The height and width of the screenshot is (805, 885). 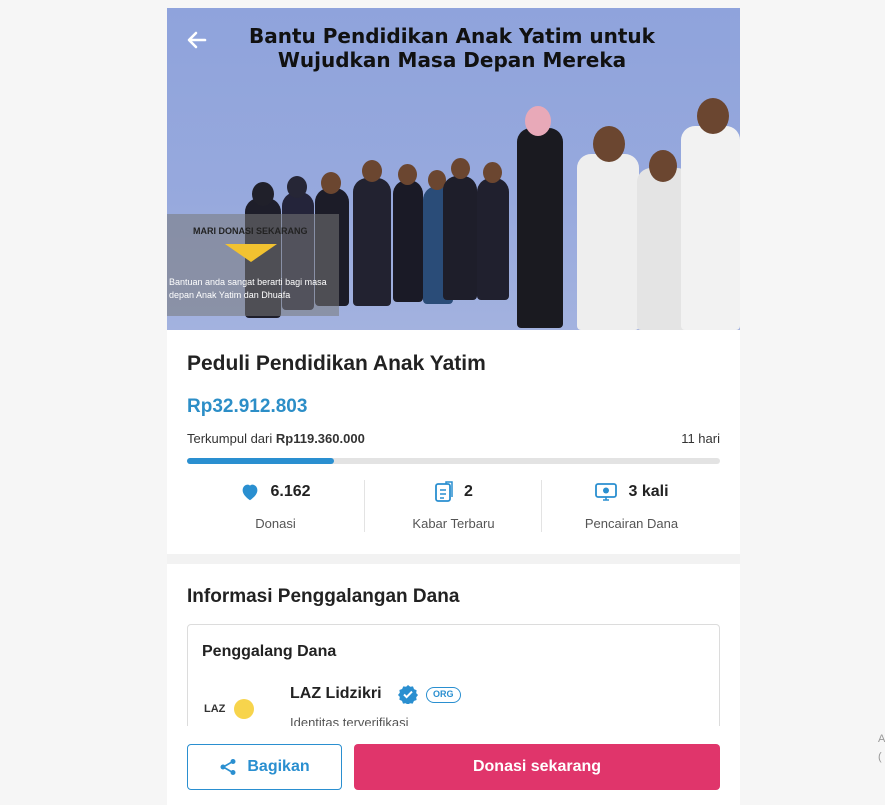 I want to click on stat-withdrawals-label: Pencairan Dana, so click(x=631, y=523).